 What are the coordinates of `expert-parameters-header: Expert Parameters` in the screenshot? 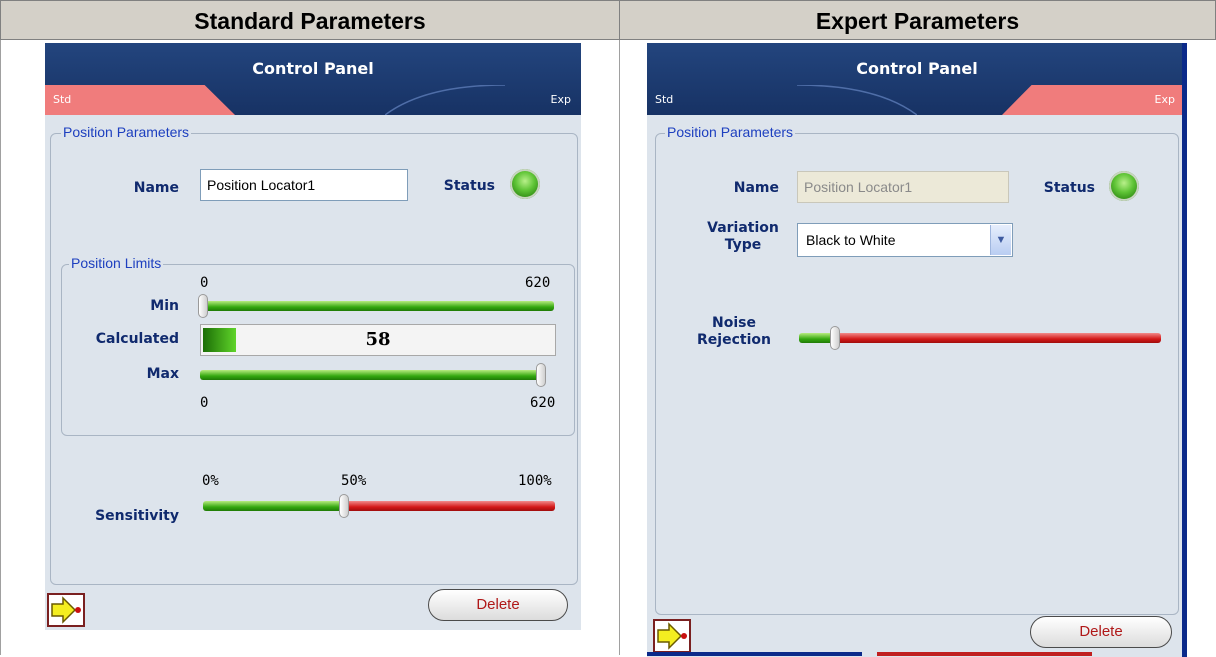 It's located at (917, 20).